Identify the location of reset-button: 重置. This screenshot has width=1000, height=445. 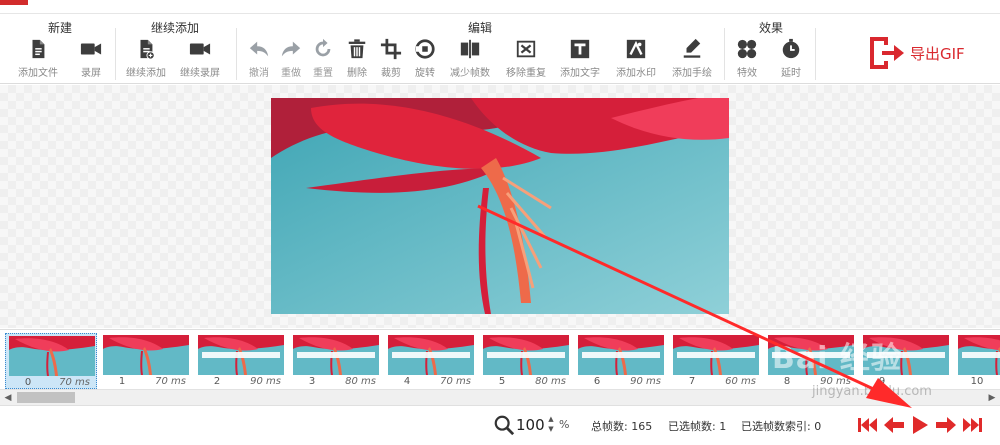
(323, 57).